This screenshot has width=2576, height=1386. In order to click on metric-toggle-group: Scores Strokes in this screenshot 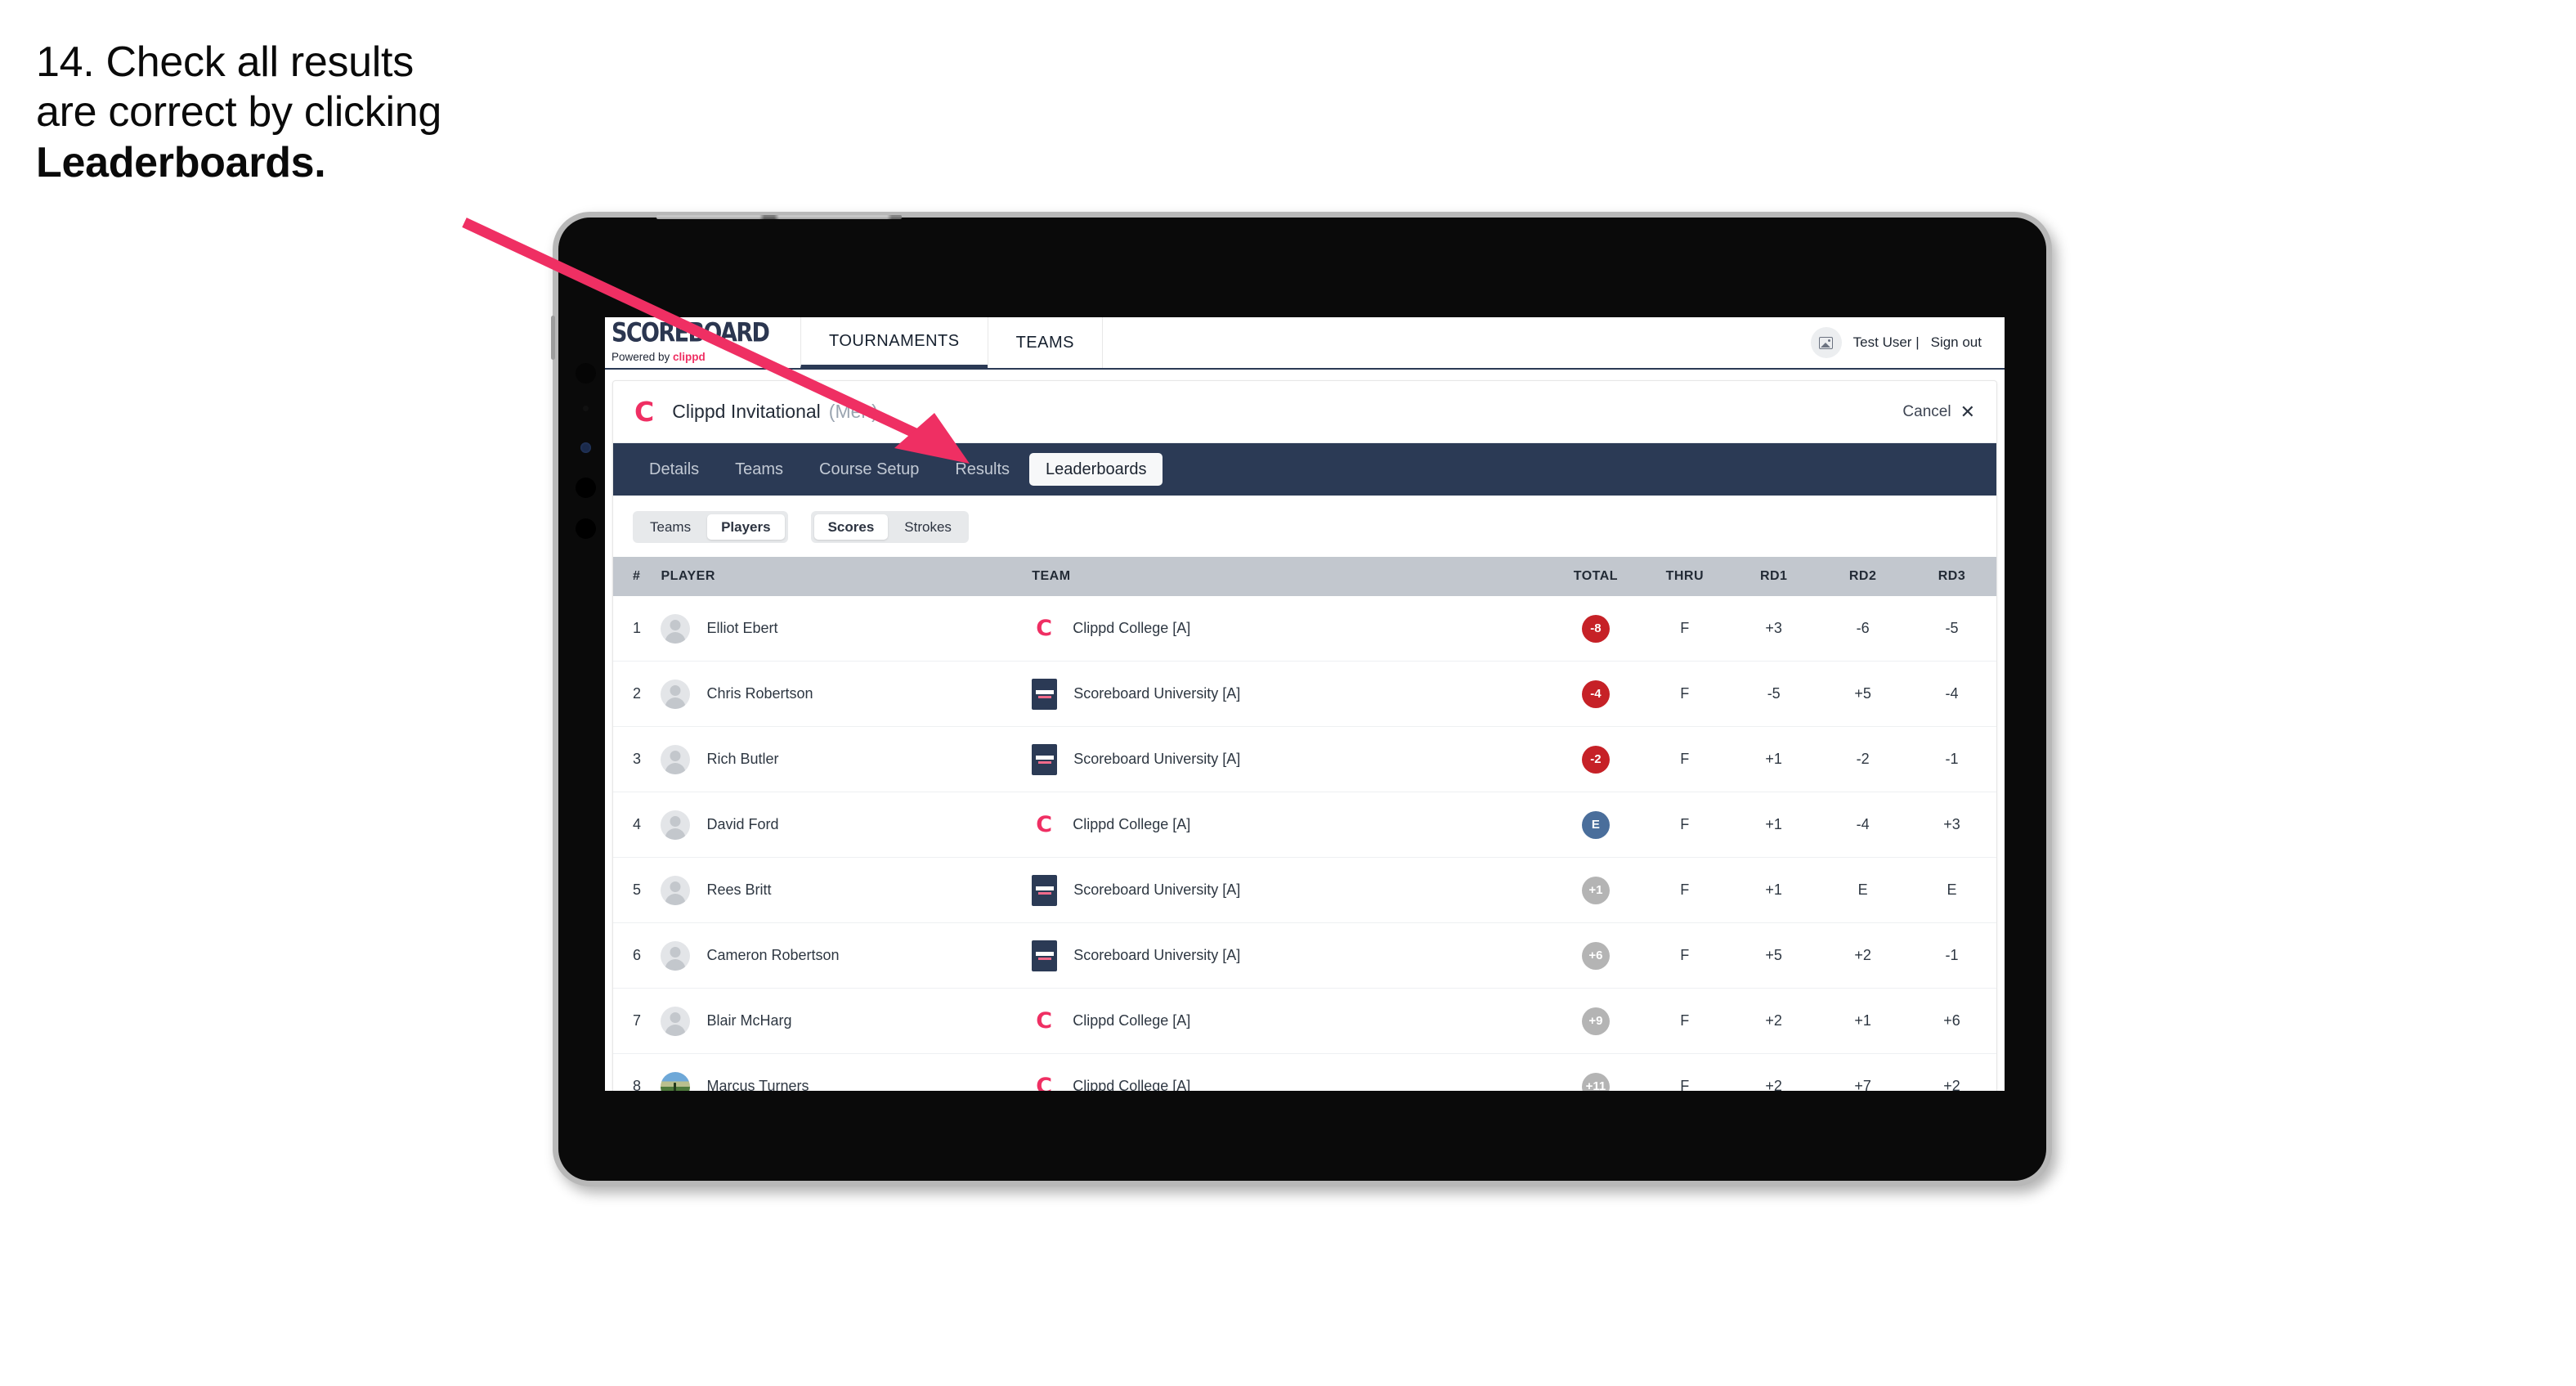, I will do `click(890, 527)`.